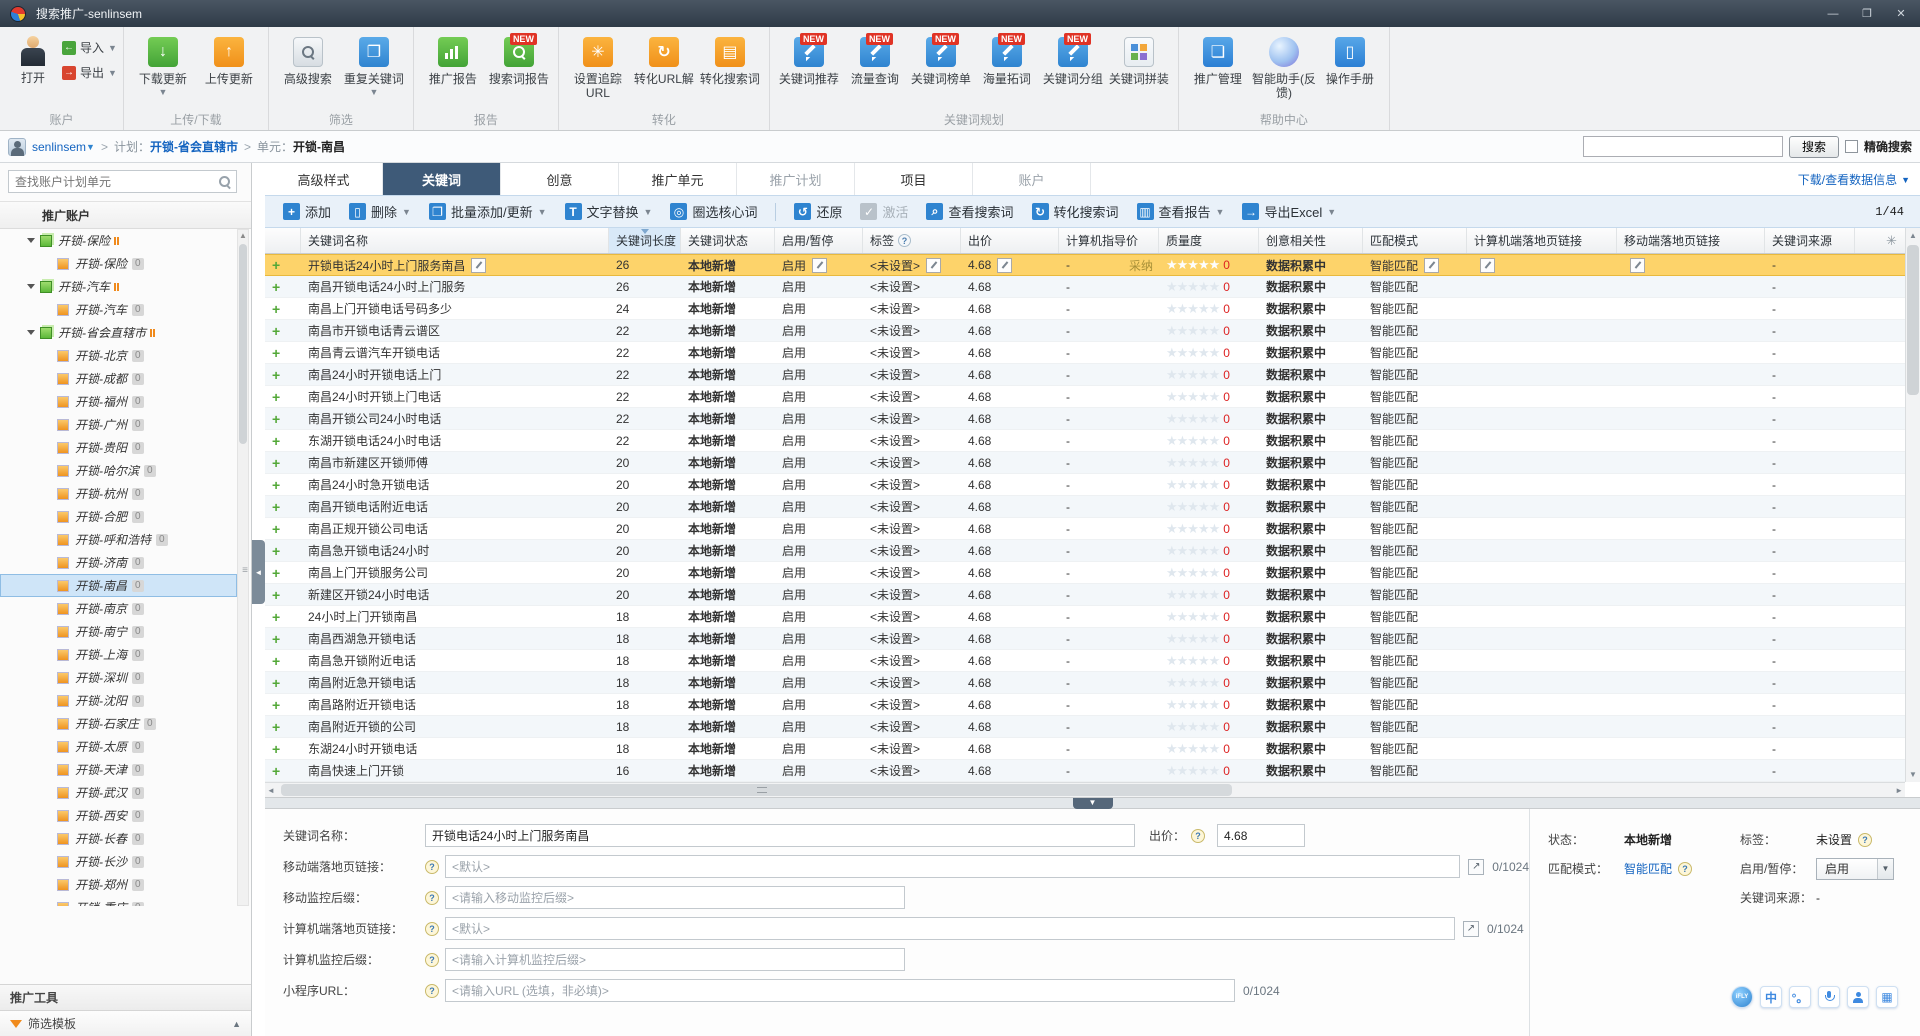 This screenshot has width=1920, height=1036. What do you see at coordinates (519, 70) in the screenshot?
I see `ribbon-button-搜索词报告: NEW 搜索词报告` at bounding box center [519, 70].